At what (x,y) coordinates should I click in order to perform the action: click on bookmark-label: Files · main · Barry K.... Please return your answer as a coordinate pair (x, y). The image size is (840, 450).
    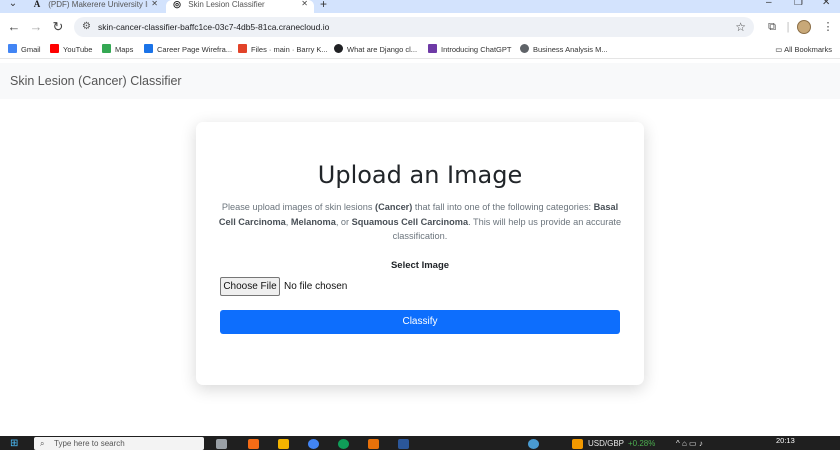
    Looking at the image, I should click on (289, 49).